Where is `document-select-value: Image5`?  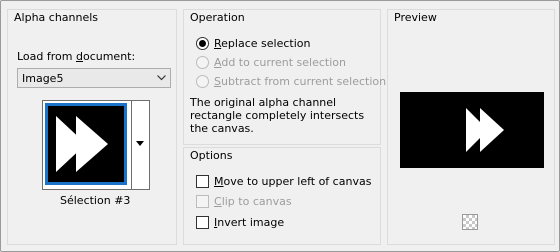
document-select-value: Image5 is located at coordinates (43, 78).